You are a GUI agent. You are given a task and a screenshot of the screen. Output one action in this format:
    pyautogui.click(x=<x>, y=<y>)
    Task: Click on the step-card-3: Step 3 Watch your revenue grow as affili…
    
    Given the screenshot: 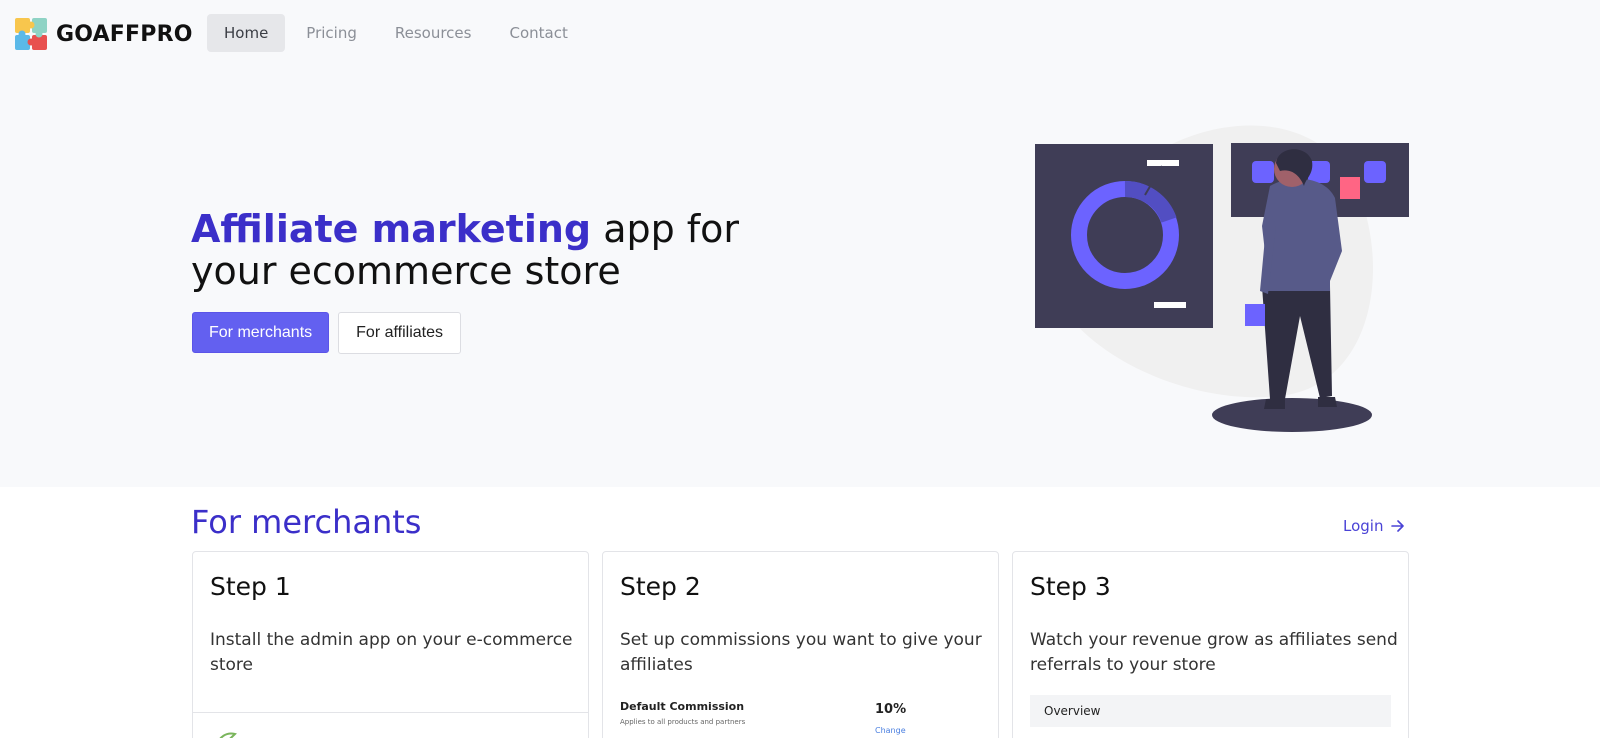 What is the action you would take?
    pyautogui.click(x=1210, y=644)
    